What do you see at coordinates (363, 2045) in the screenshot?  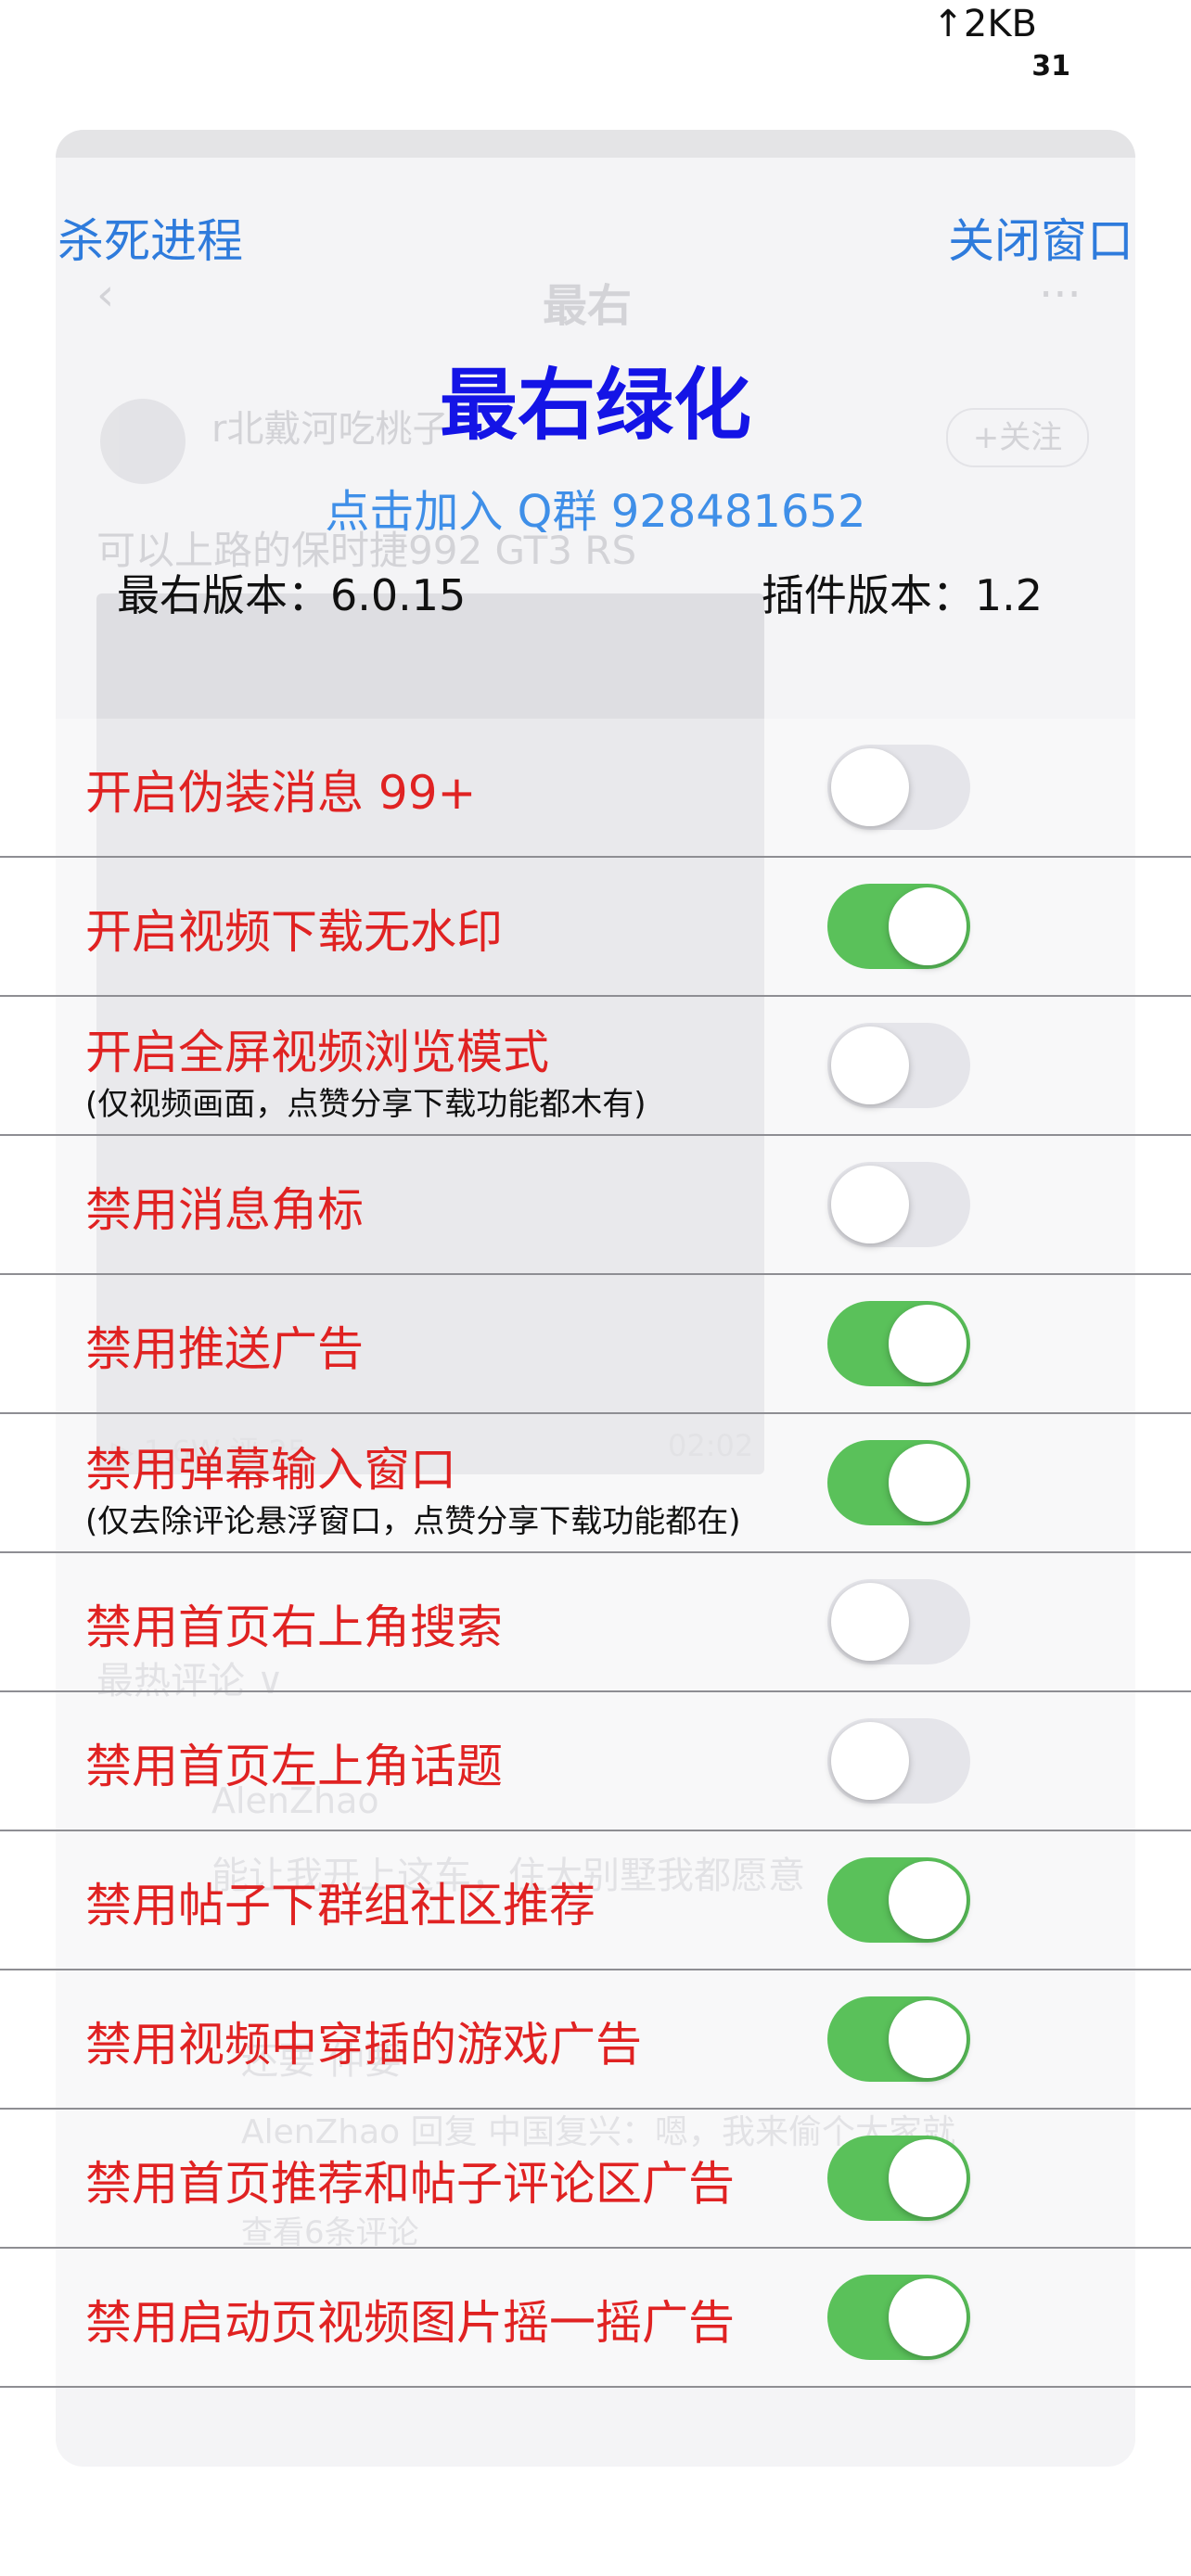 I see `setting-label: 禁用视频中穿插的游戏广告` at bounding box center [363, 2045].